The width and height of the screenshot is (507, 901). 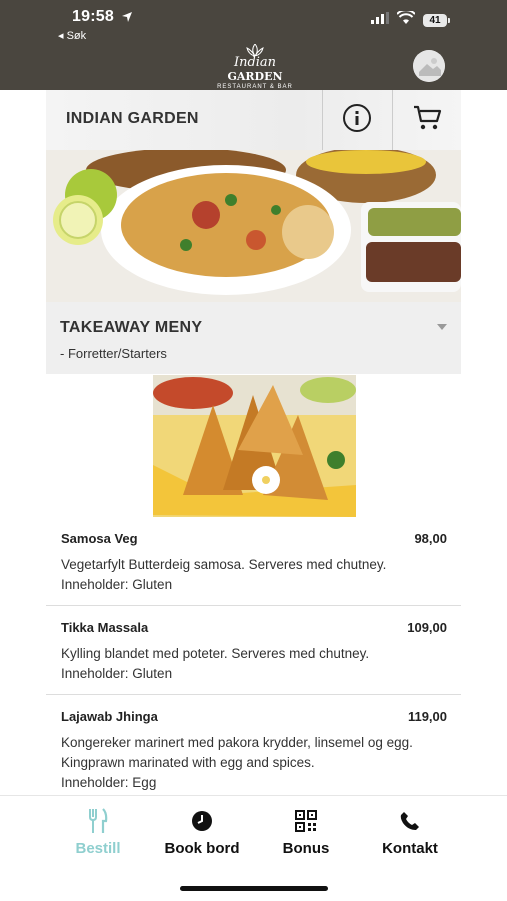 I want to click on tab-book-bord: Book bord, so click(x=202, y=832).